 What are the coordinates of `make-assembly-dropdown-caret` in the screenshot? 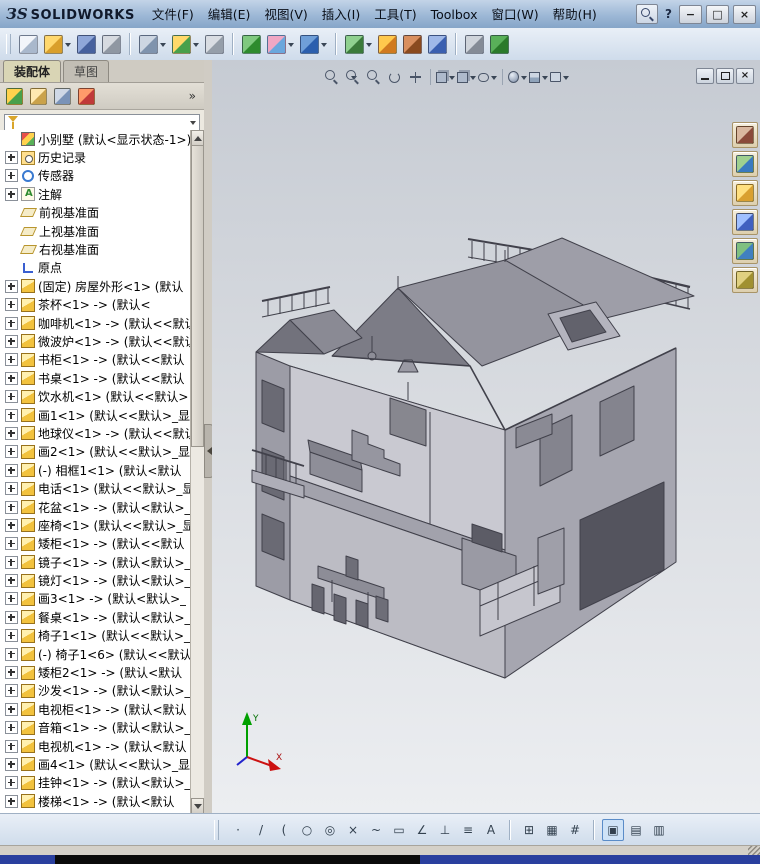 It's located at (196, 46).